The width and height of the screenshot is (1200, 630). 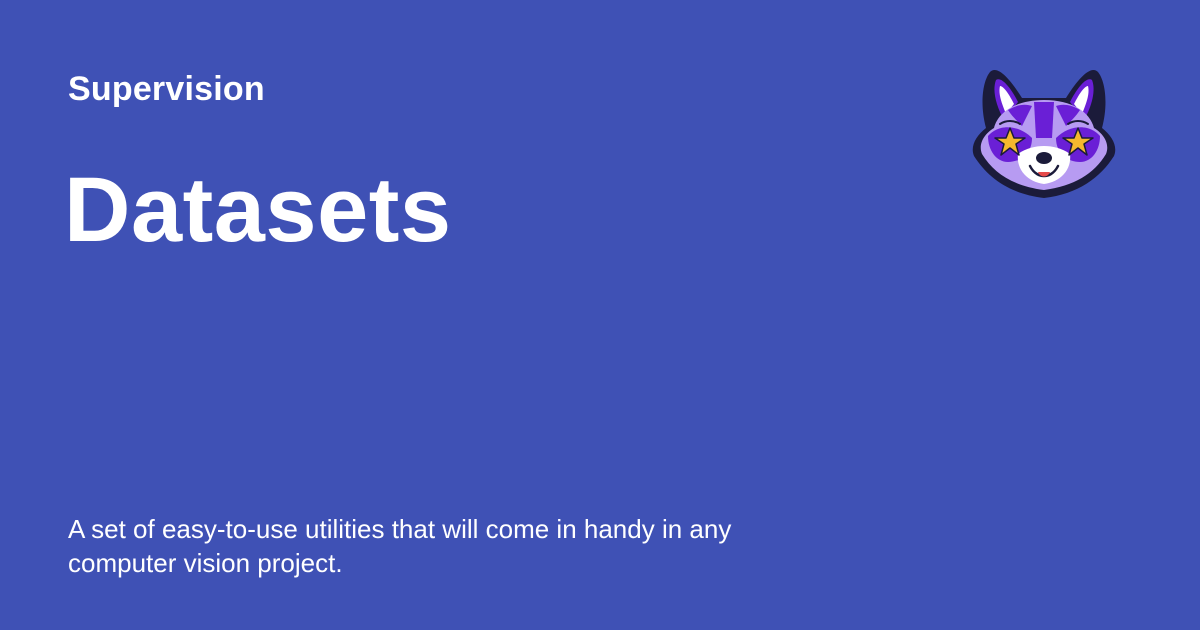 I want to click on fox-mascot-icon, so click(x=1044, y=134).